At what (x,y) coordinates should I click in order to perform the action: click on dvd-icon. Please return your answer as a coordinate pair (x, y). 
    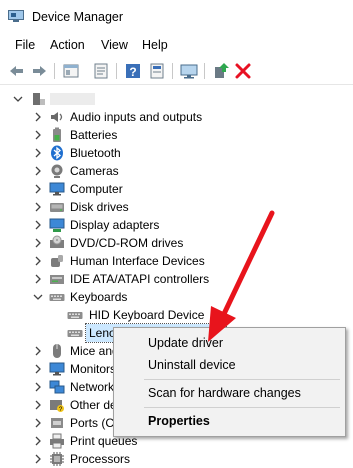
    Looking at the image, I should click on (57, 243).